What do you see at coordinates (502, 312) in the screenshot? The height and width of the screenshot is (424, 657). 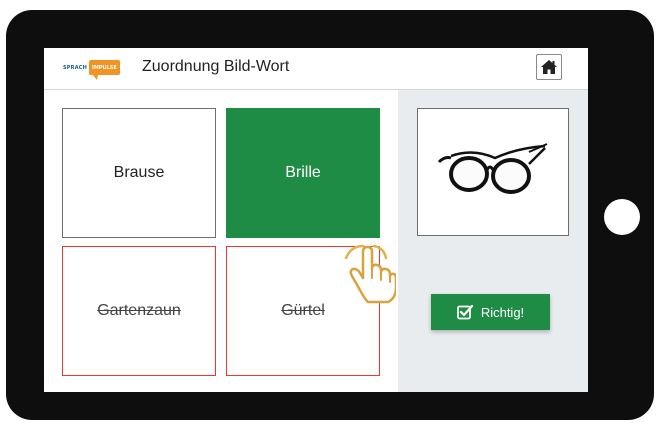 I see `feedback-label: Richtig!` at bounding box center [502, 312].